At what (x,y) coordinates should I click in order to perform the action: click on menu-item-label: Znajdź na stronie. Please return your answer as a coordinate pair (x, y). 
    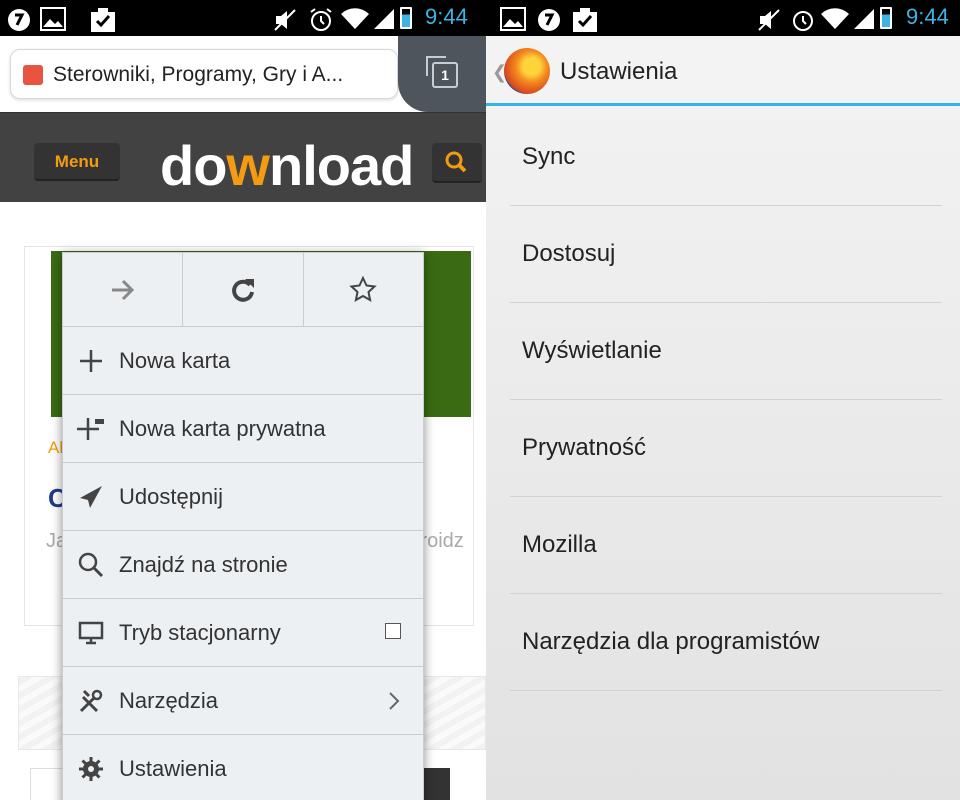
    Looking at the image, I should click on (203, 564).